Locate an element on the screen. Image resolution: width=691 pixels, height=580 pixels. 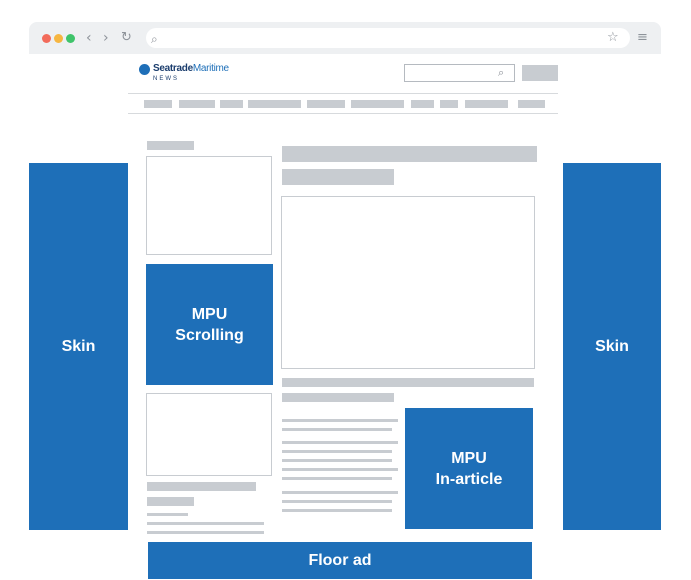
header-divider is located at coordinates (343, 93).